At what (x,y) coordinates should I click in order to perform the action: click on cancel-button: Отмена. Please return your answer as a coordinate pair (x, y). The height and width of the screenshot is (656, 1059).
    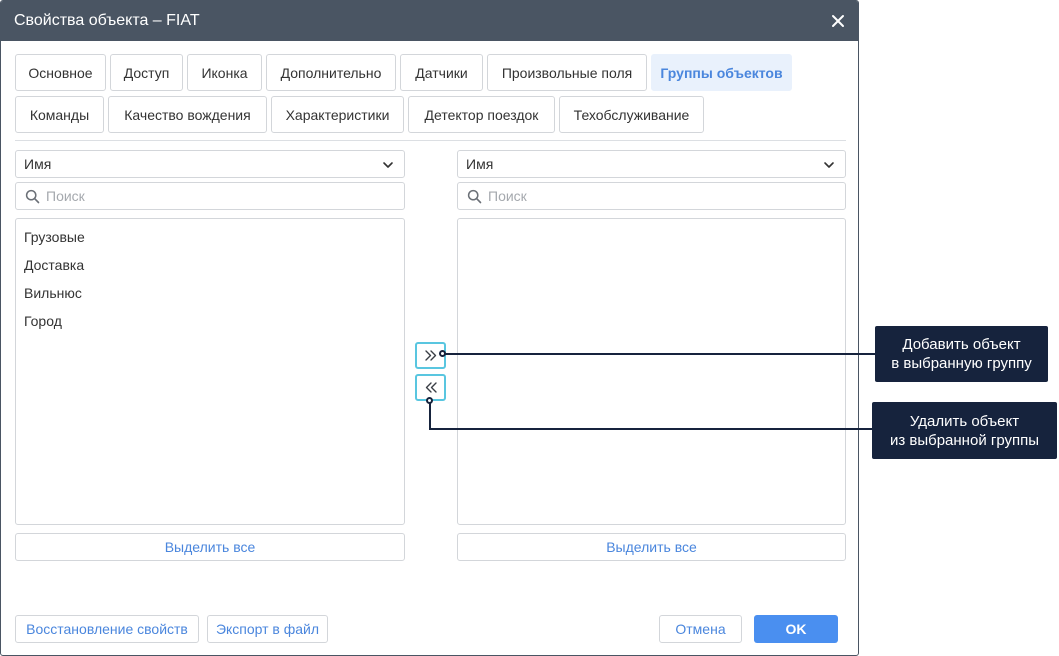
    Looking at the image, I should click on (700, 629).